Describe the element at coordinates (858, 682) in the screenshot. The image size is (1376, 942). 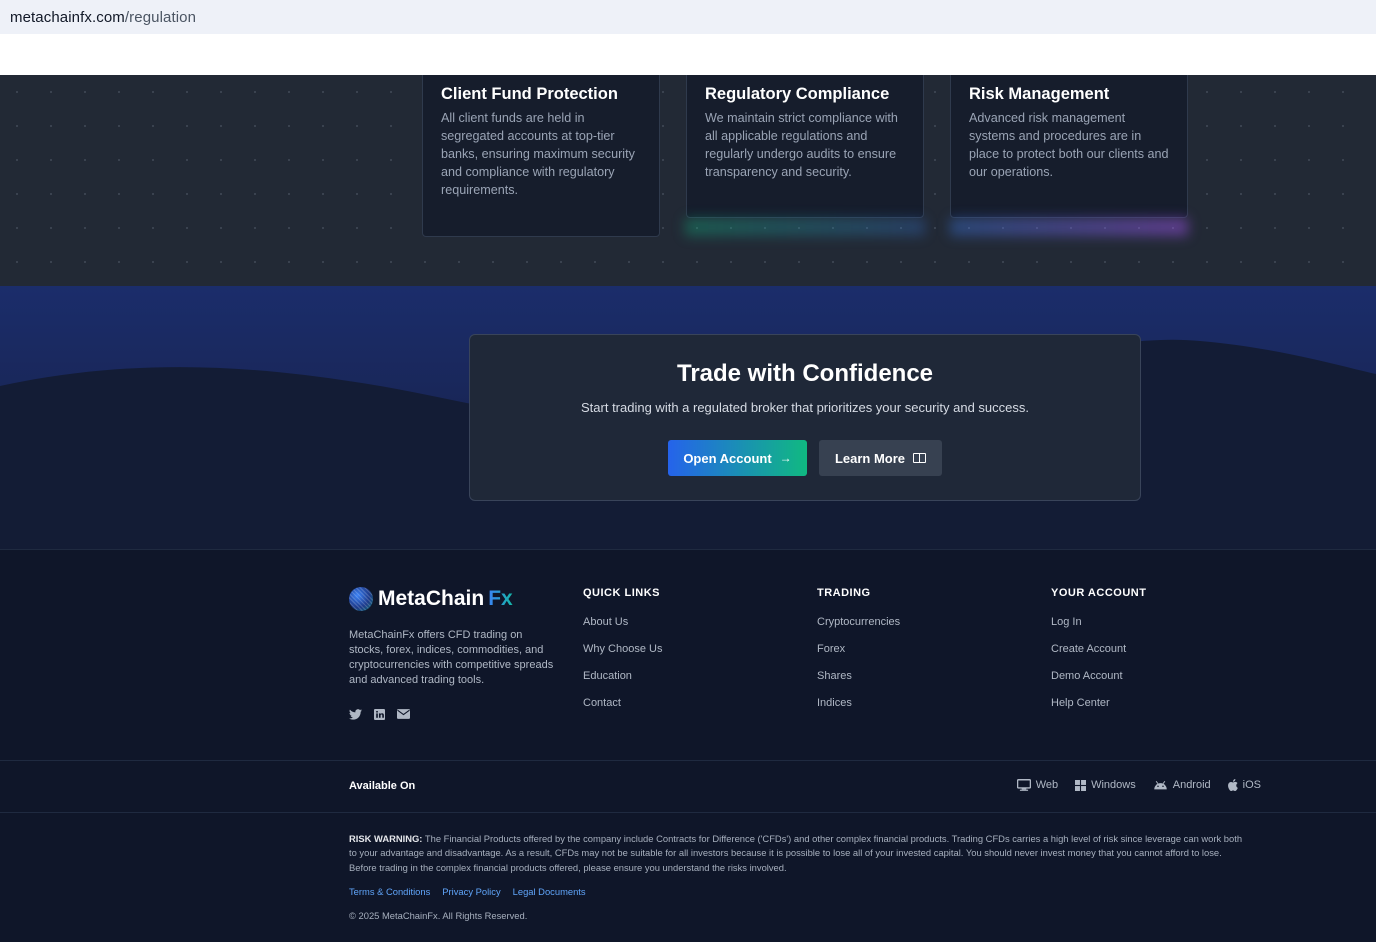
I see `footer-link-shares: Shares` at that location.